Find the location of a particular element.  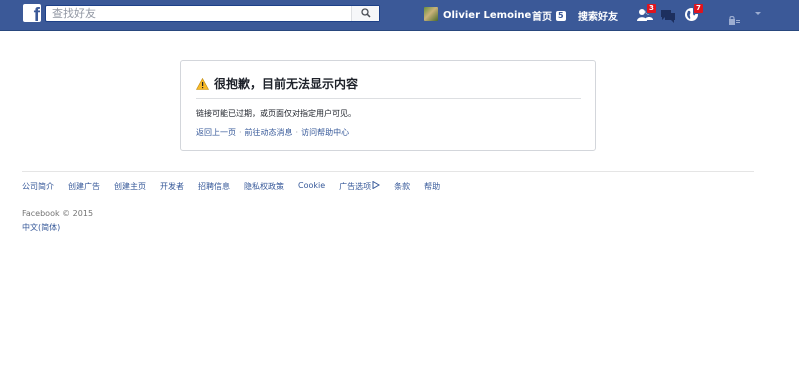

profile-name-link: Olivier Lemoine is located at coordinates (487, 15).